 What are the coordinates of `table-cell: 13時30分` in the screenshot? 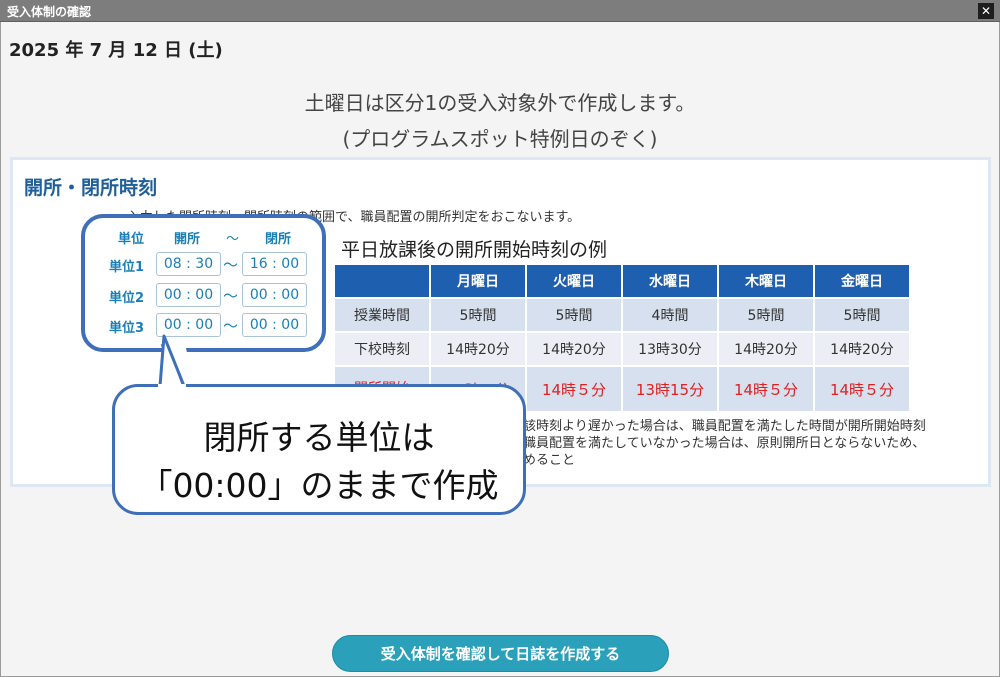 It's located at (670, 349).